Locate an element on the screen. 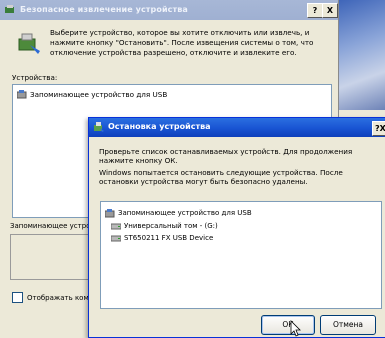 This screenshot has width=385, height=338. close-button: X is located at coordinates (330, 10).